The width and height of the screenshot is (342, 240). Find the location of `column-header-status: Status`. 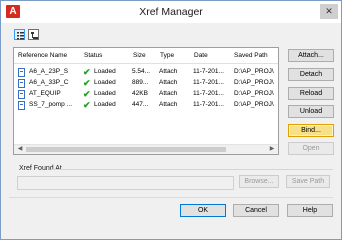

column-header-status: Status is located at coordinates (93, 55).